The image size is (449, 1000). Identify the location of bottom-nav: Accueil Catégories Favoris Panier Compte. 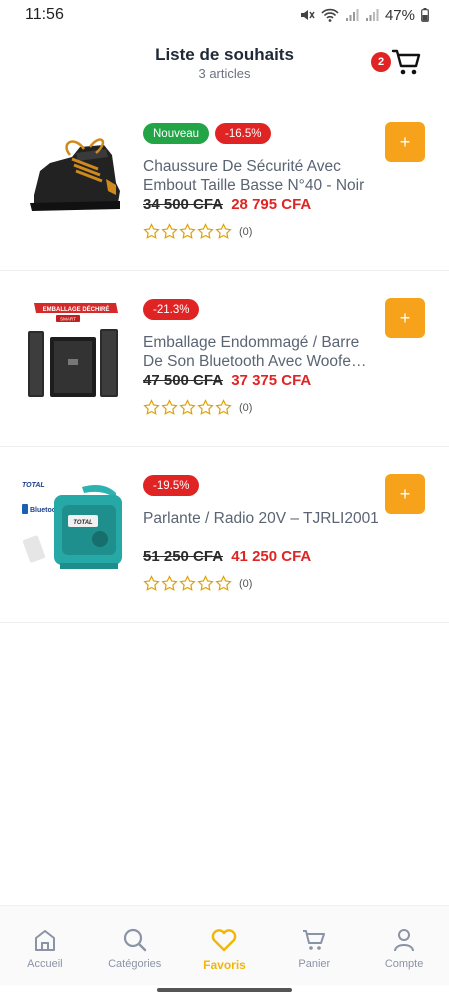
(224, 945).